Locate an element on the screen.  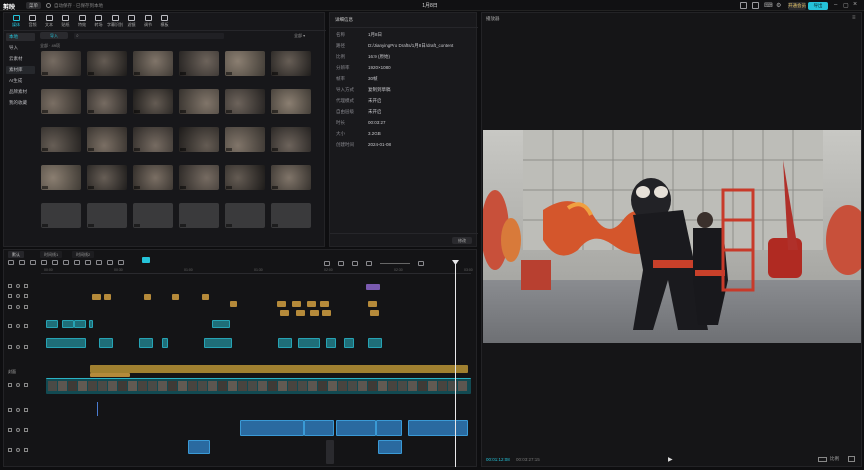
export-button: 导出 is located at coordinates (818, 6).